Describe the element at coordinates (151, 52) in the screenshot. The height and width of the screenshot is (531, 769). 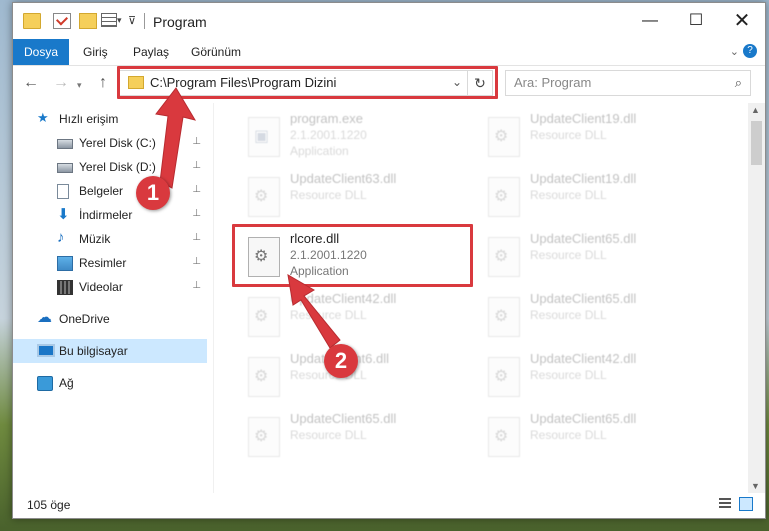
I see `tab-share: Paylaş` at that location.